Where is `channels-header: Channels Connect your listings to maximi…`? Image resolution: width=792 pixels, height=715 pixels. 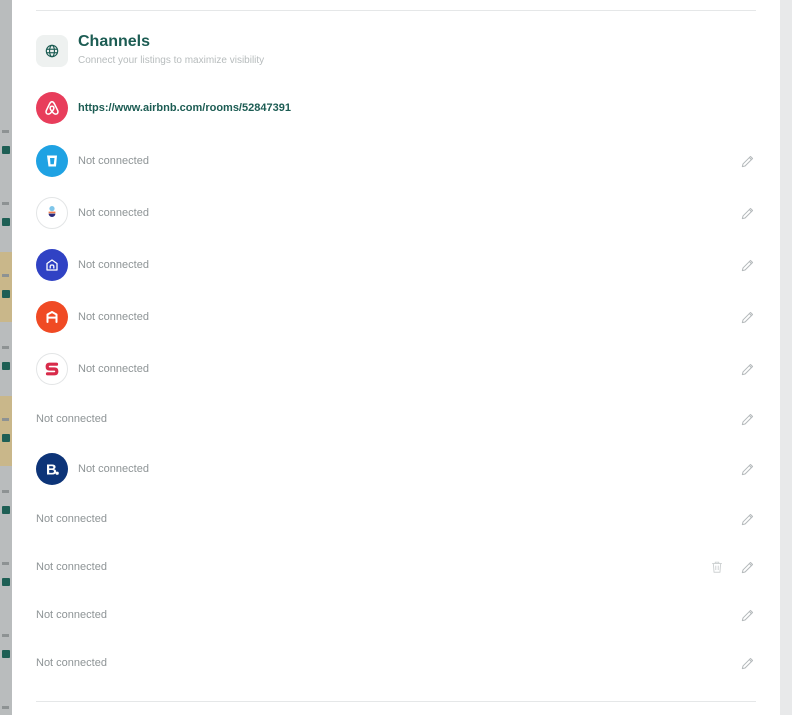 channels-header: Channels Connect your listings to maximi… is located at coordinates (150, 50).